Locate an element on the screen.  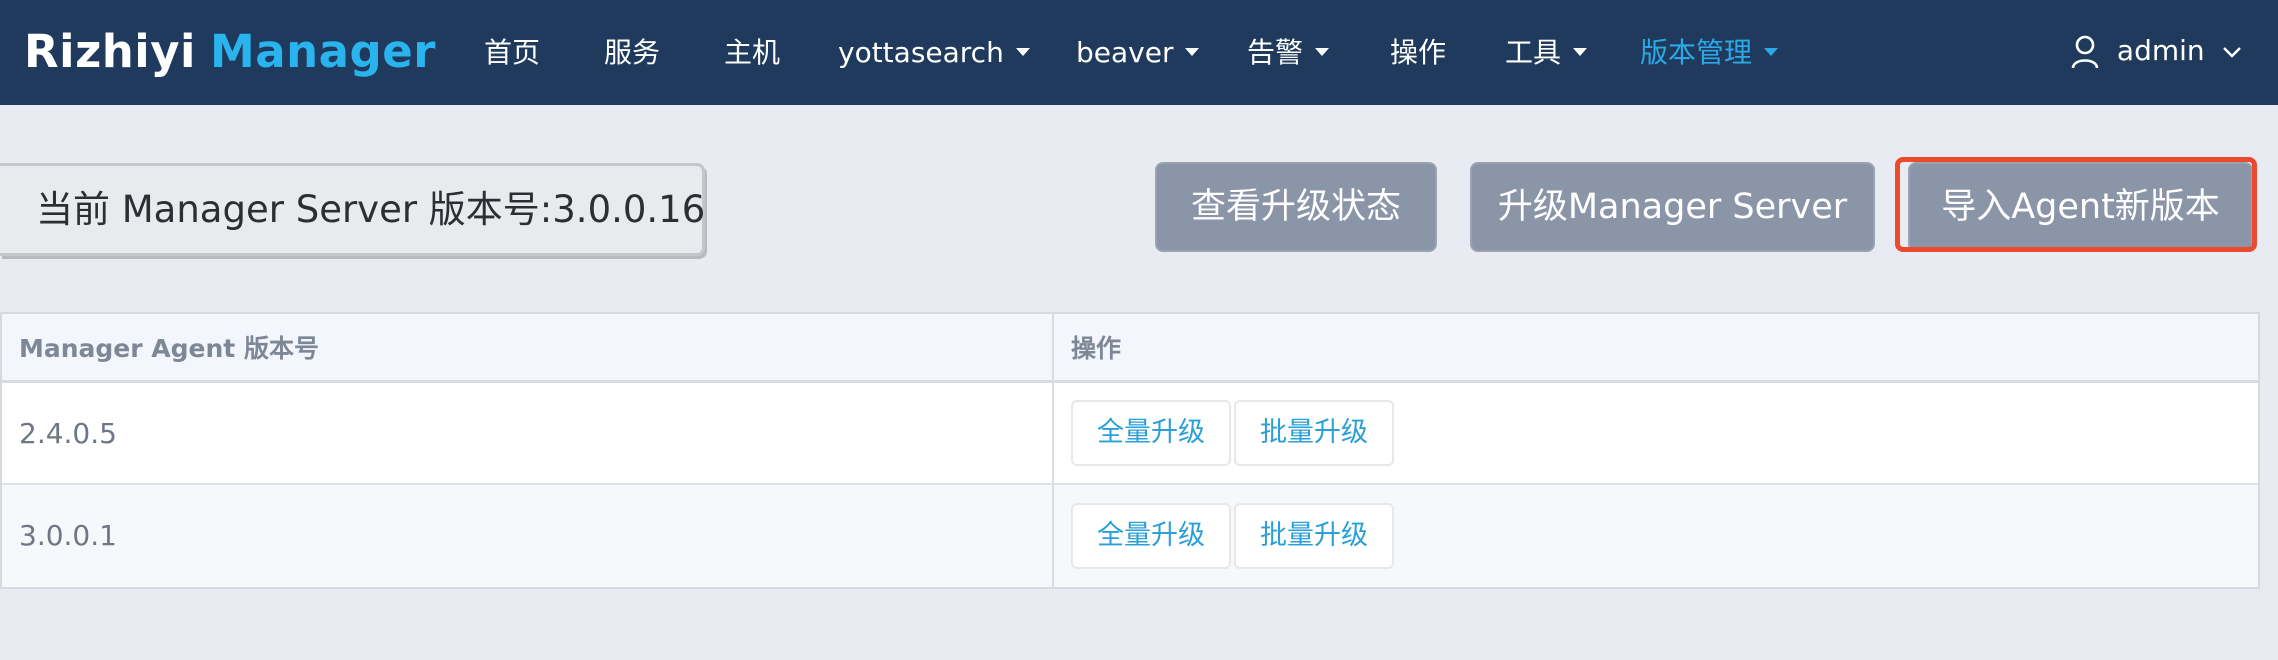
upgrade-manager-server-button: 升级Manager Server is located at coordinates (1672, 207).